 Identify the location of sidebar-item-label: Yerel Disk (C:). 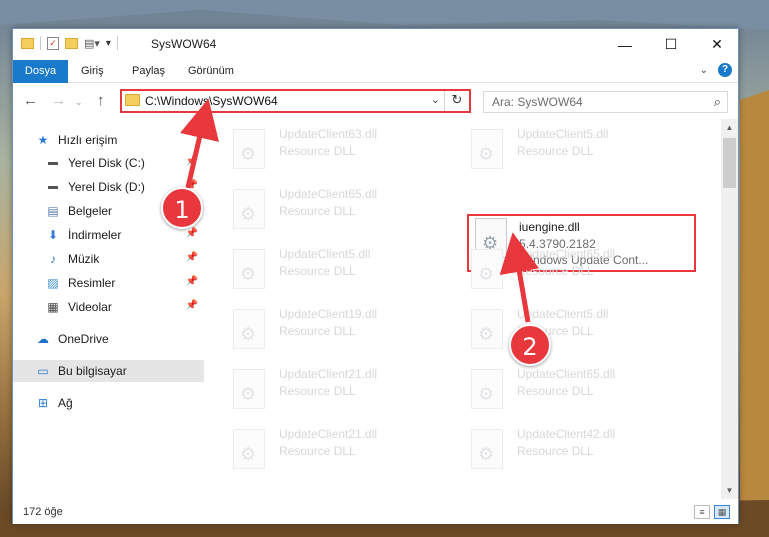
(106, 163).